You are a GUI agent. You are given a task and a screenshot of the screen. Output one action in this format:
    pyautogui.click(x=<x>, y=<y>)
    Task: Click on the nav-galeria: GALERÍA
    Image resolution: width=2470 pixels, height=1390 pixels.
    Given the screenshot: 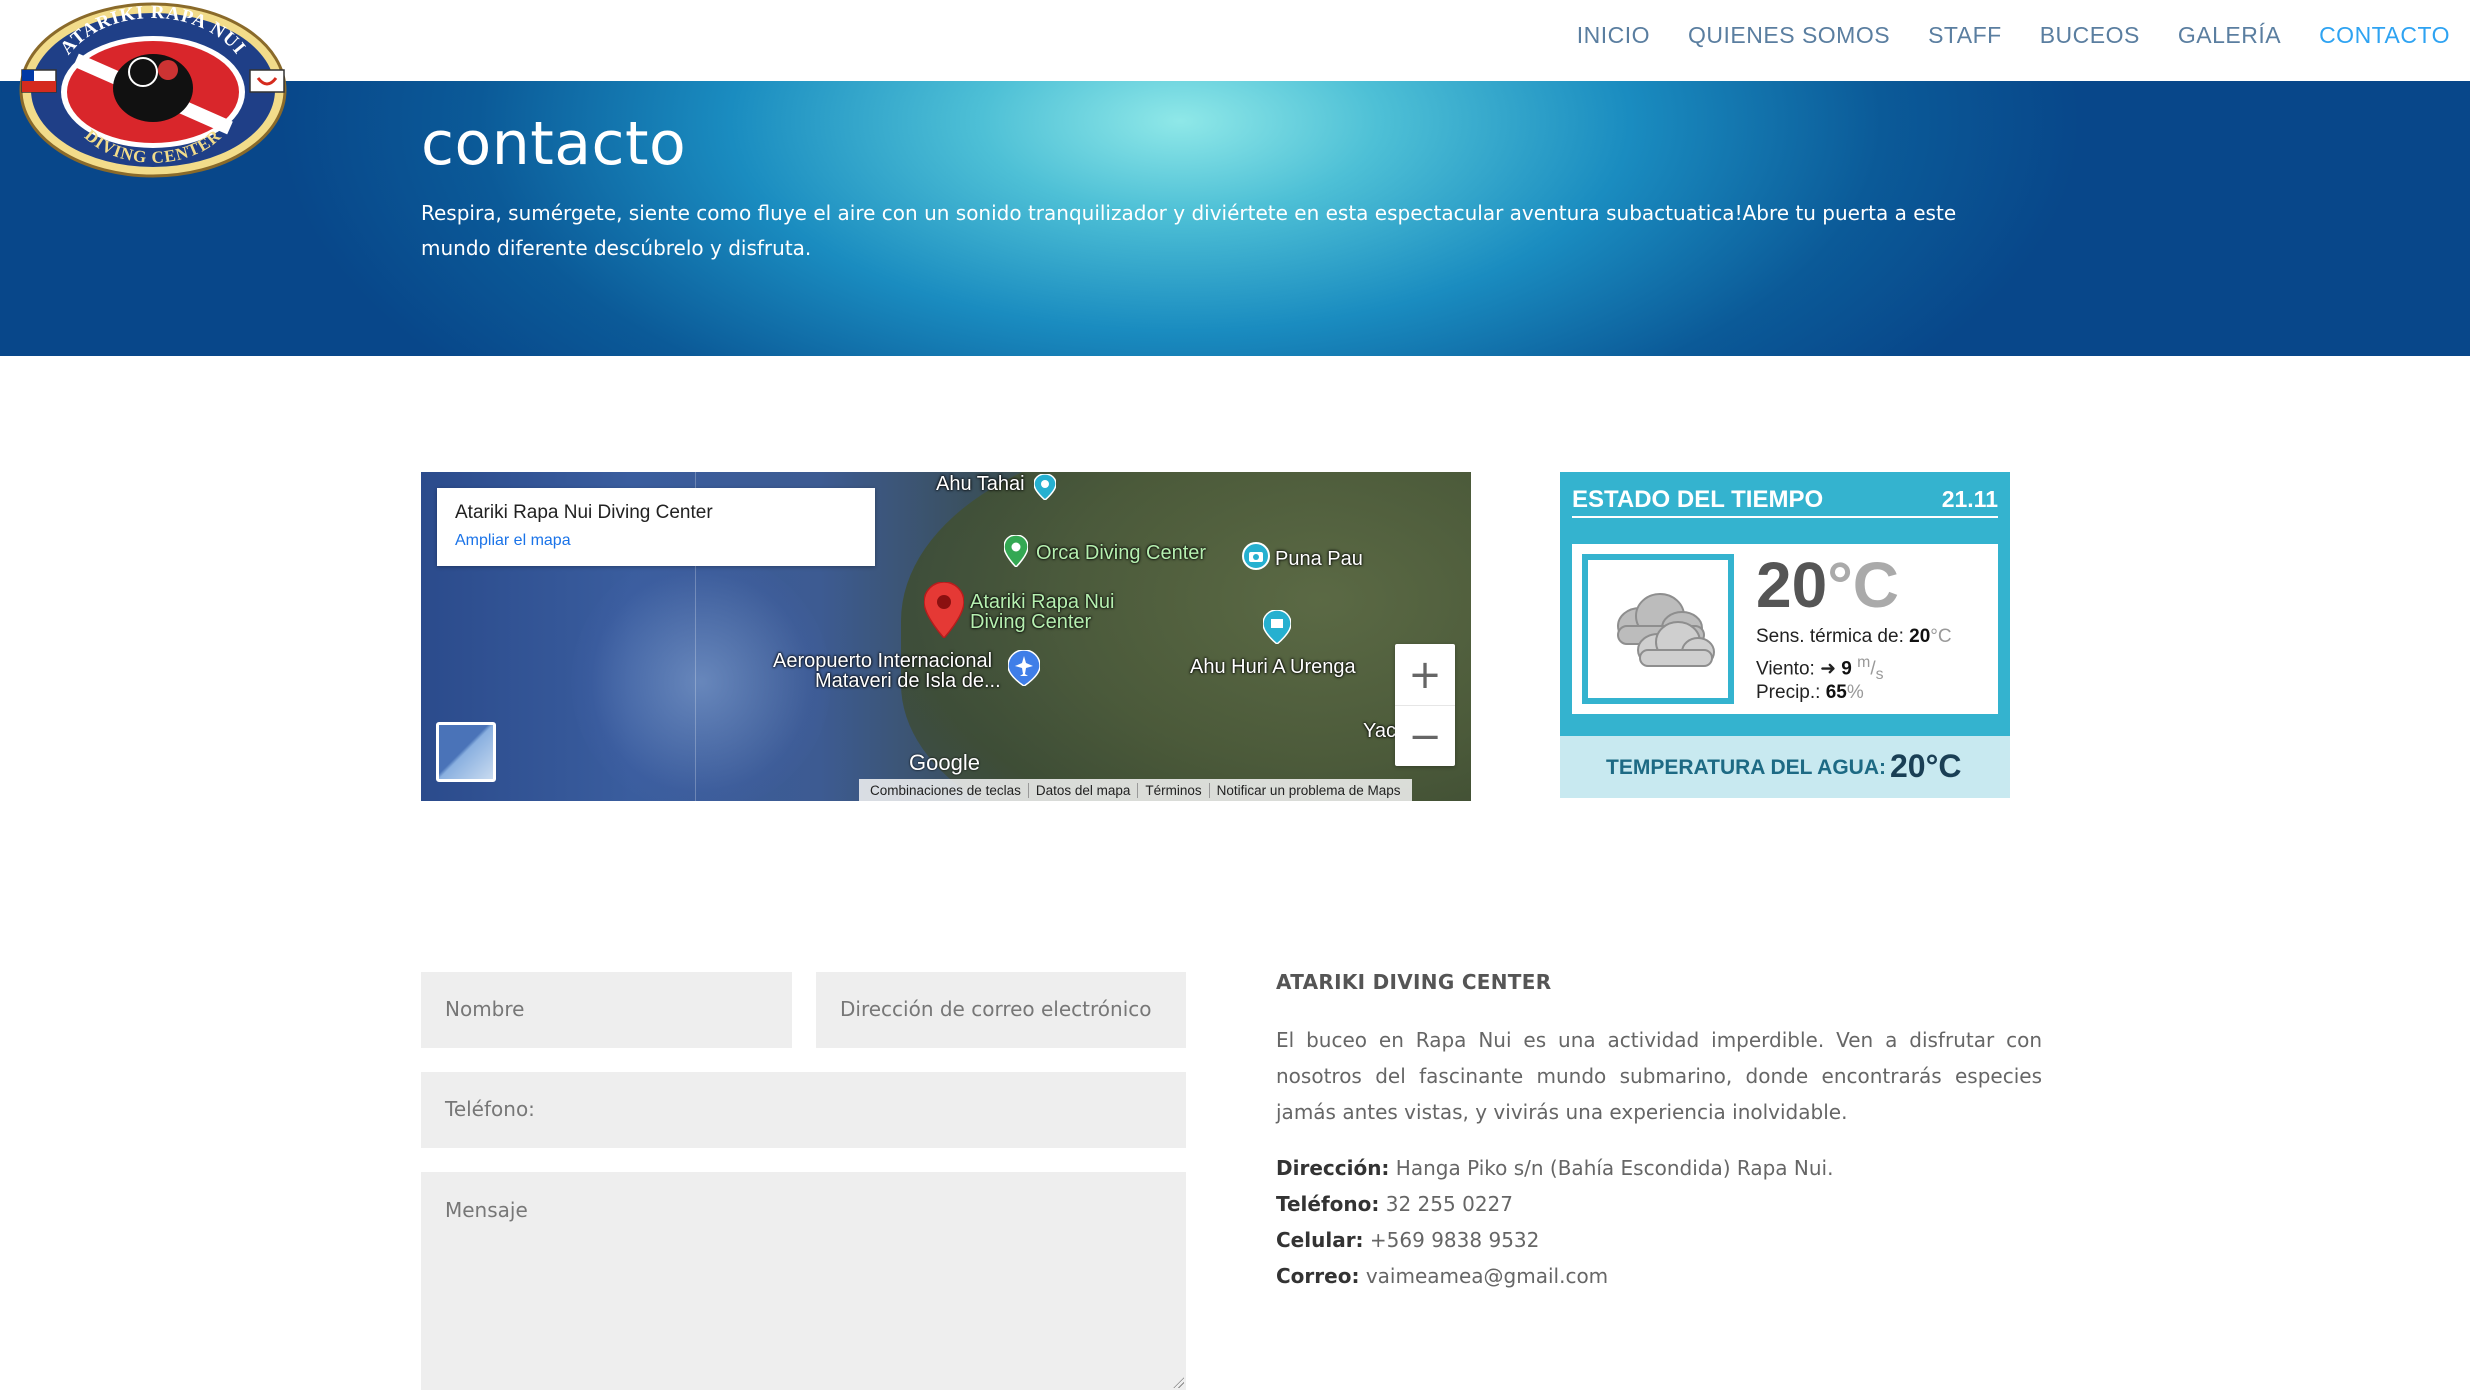 What is the action you would take?
    pyautogui.click(x=2229, y=35)
    